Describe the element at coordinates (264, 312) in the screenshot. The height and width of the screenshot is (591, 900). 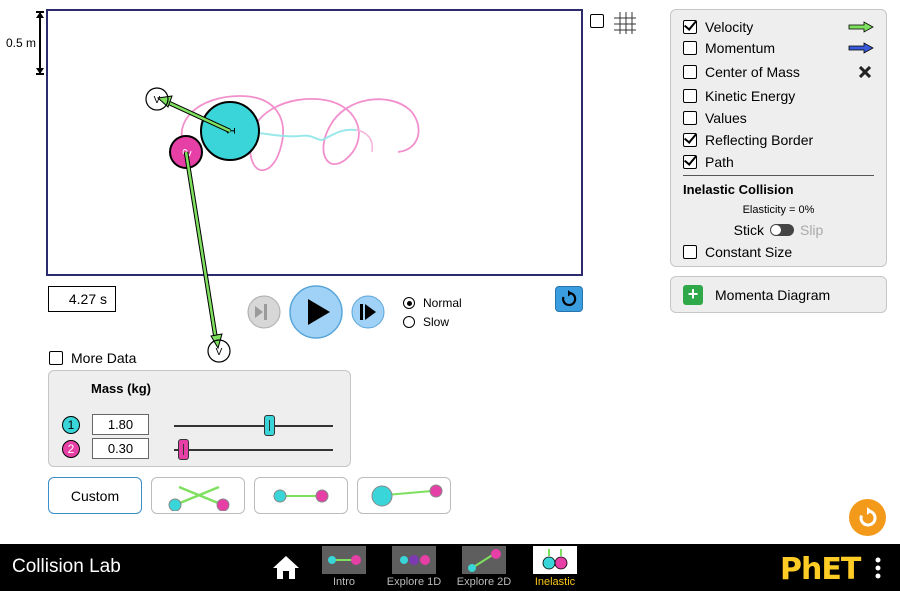
I see `step-backward-button` at that location.